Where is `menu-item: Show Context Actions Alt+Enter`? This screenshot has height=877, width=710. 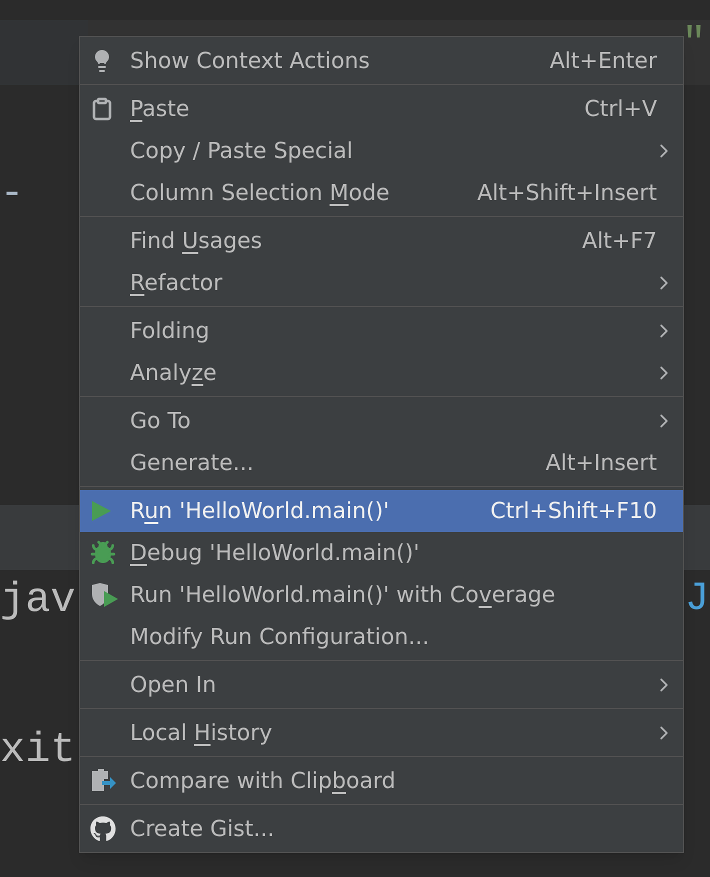
menu-item: Show Context Actions Alt+Enter is located at coordinates (381, 61).